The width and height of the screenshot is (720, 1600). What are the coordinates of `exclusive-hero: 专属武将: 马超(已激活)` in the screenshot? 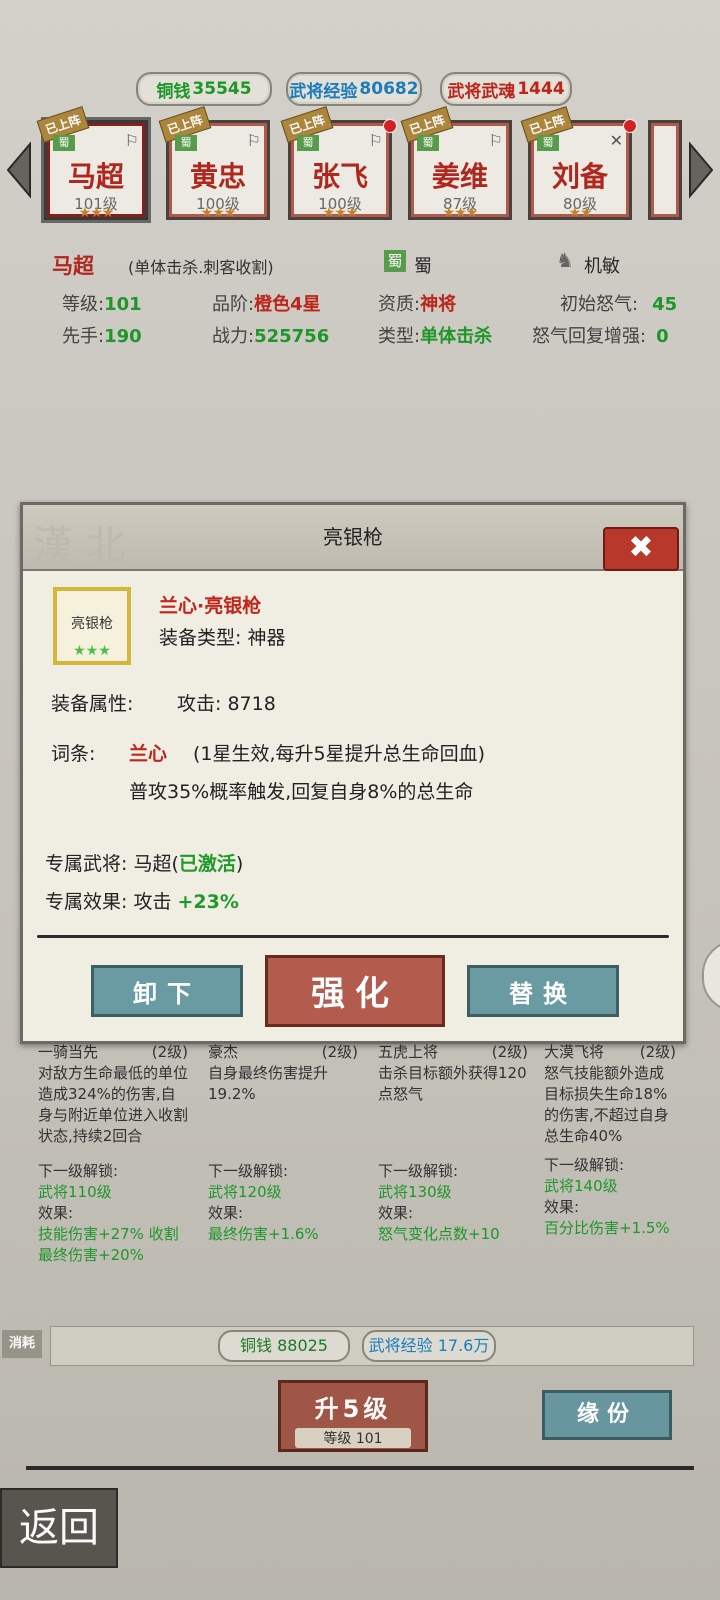 It's located at (144, 864).